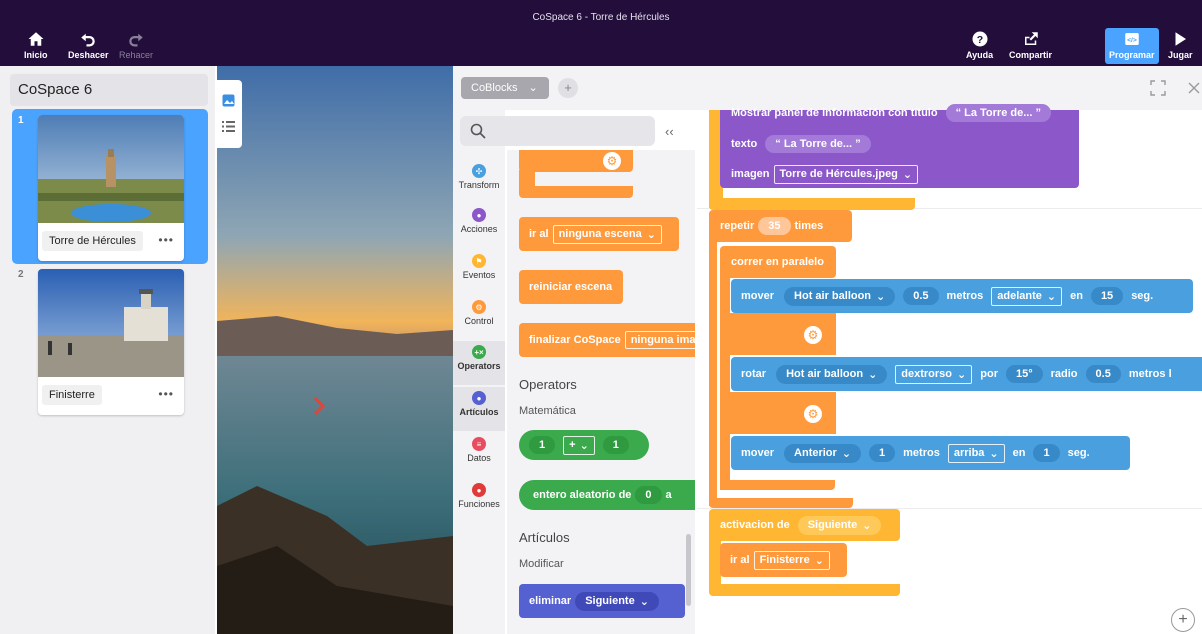 This screenshot has width=1202, height=634. Describe the element at coordinates (777, 485) in the screenshot. I see `parallel-bottom` at that location.